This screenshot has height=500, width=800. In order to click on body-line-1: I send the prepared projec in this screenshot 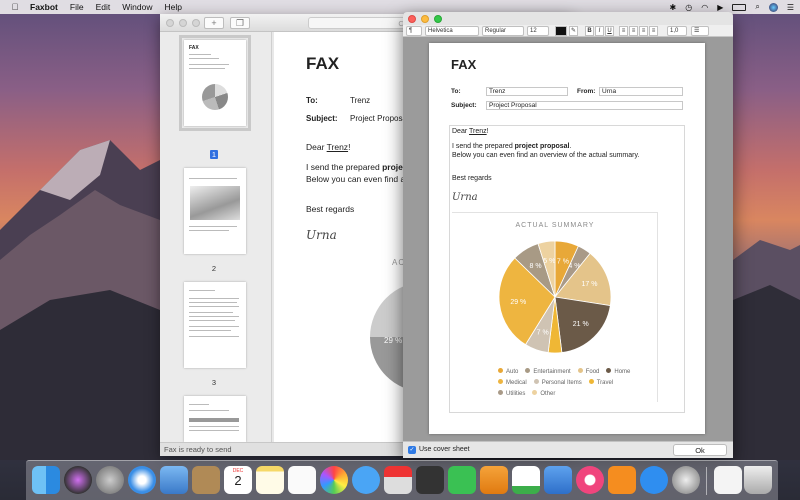, I will do `click(357, 167)`.